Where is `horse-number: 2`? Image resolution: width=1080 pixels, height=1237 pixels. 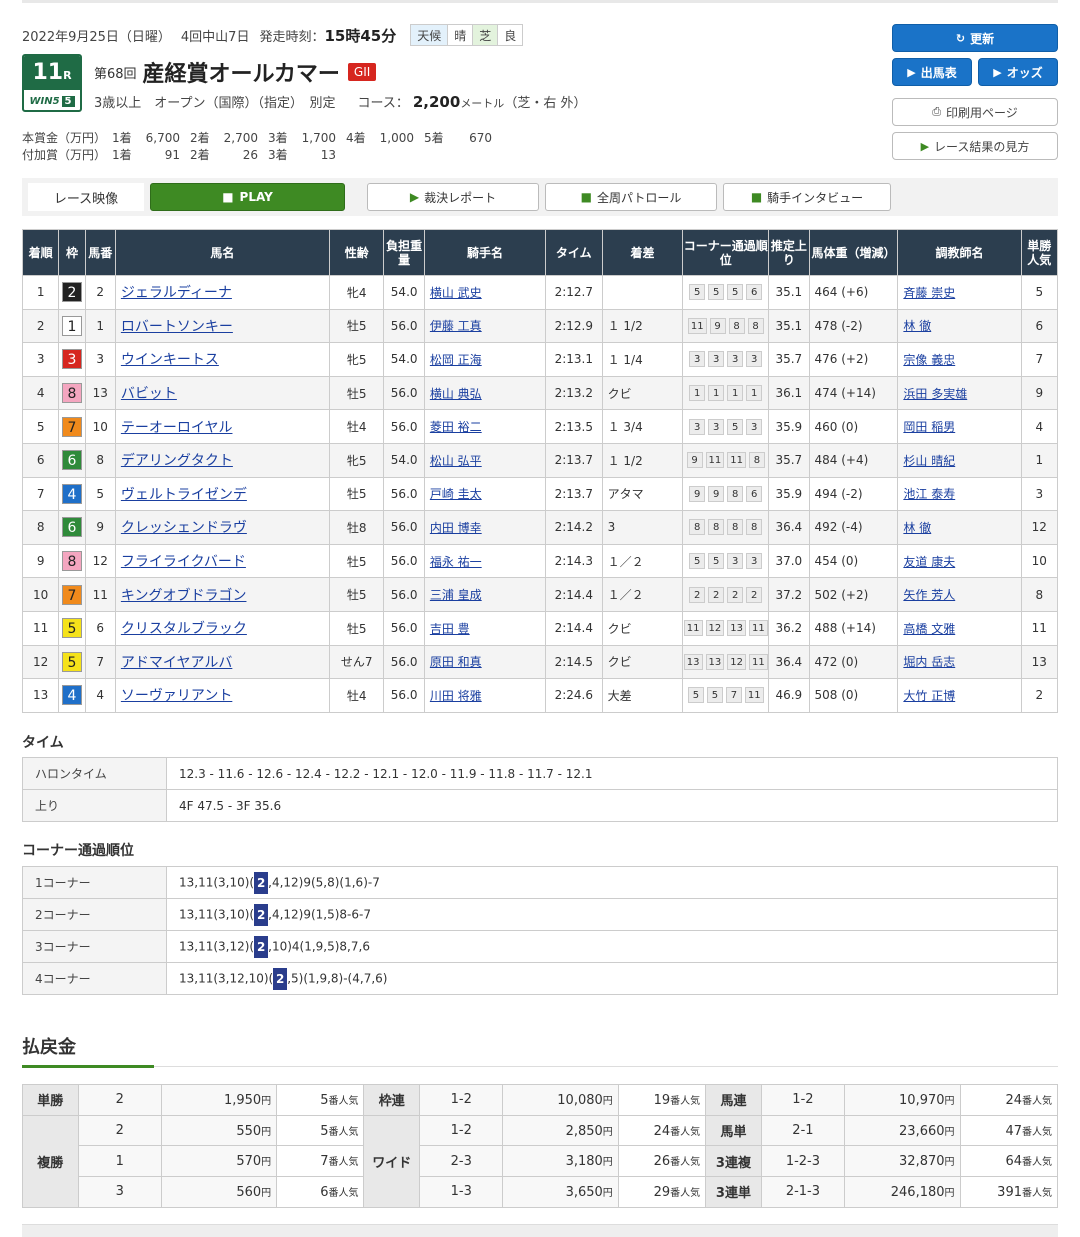 horse-number: 2 is located at coordinates (100, 292).